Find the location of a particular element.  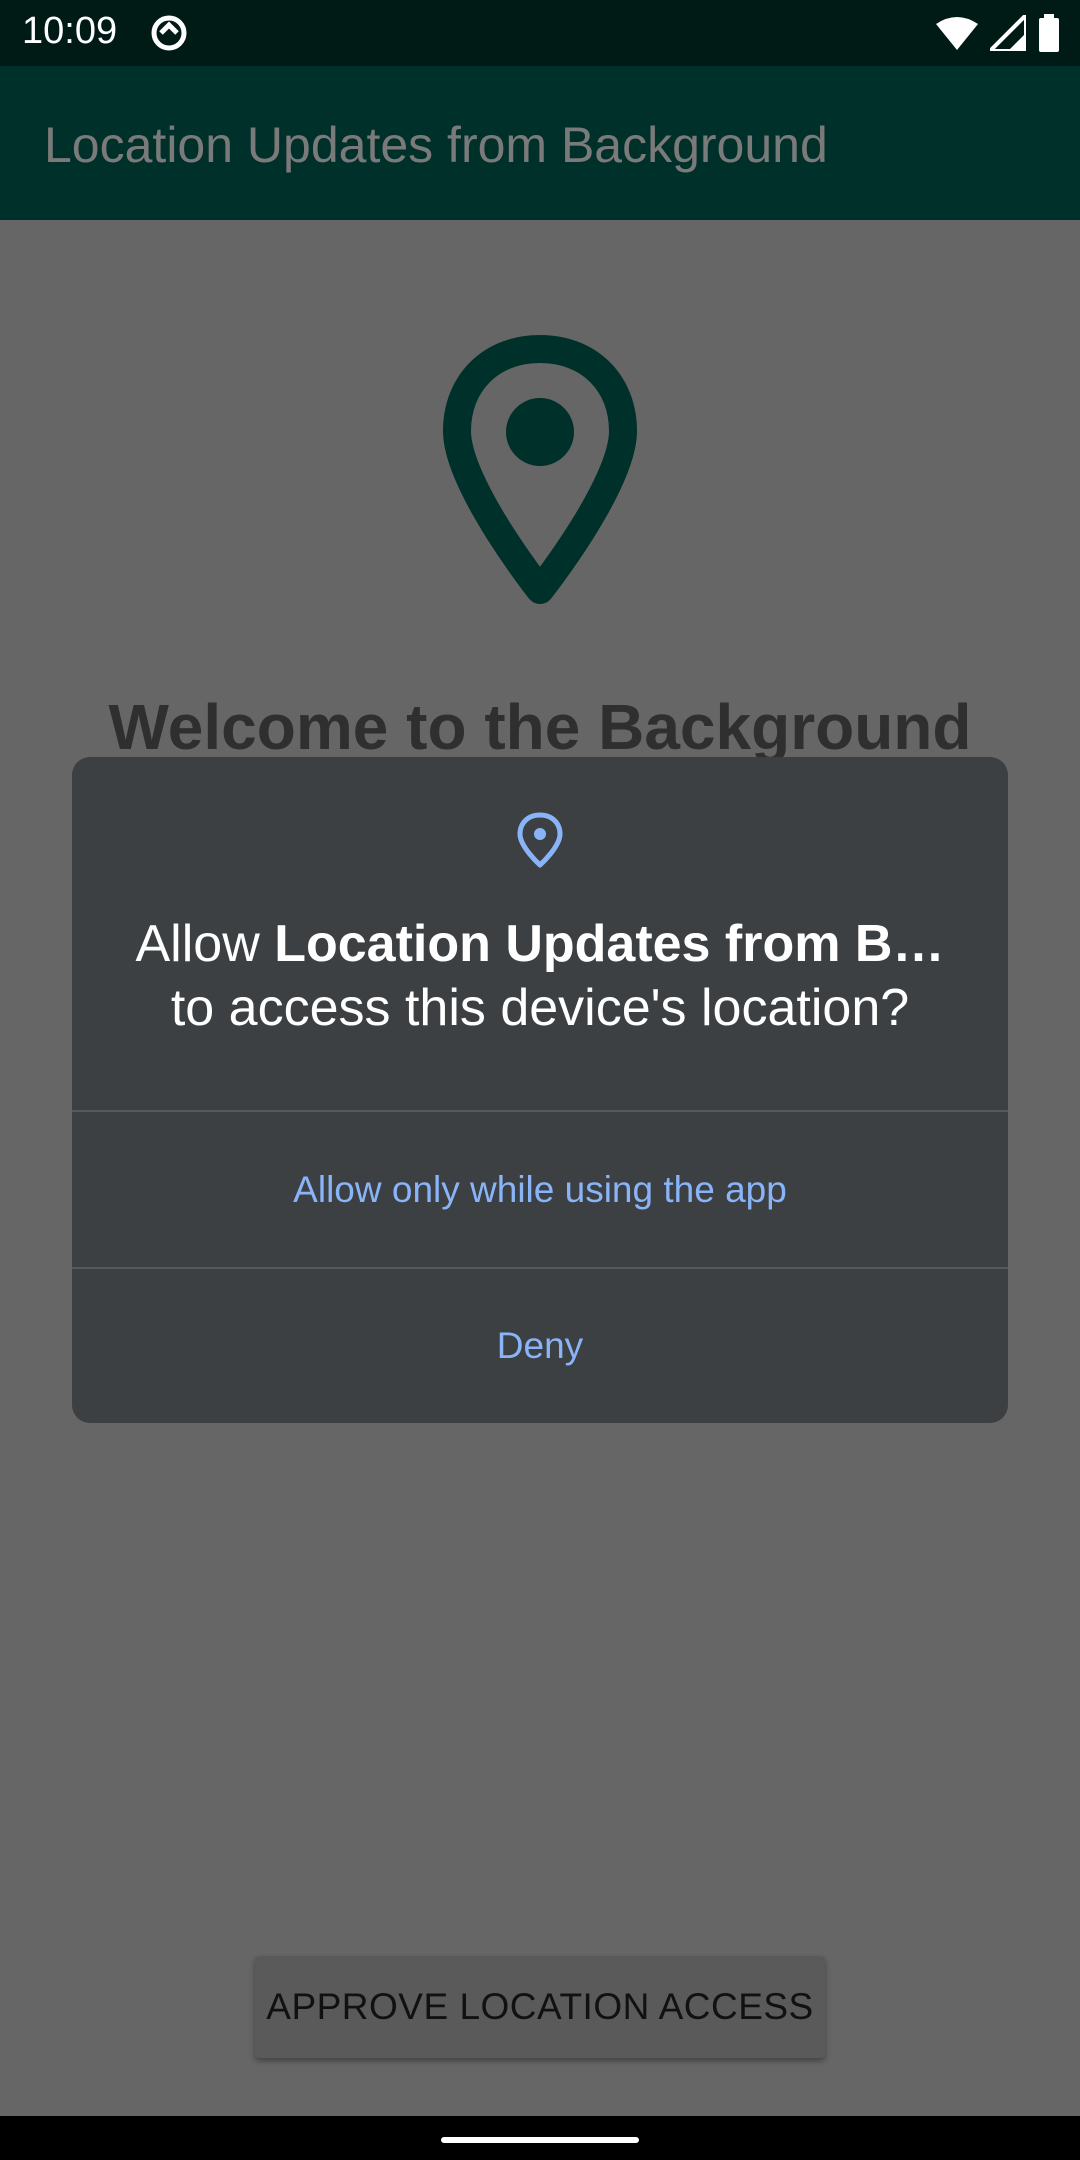

dialog-message-prefix: Allow is located at coordinates (205, 944).